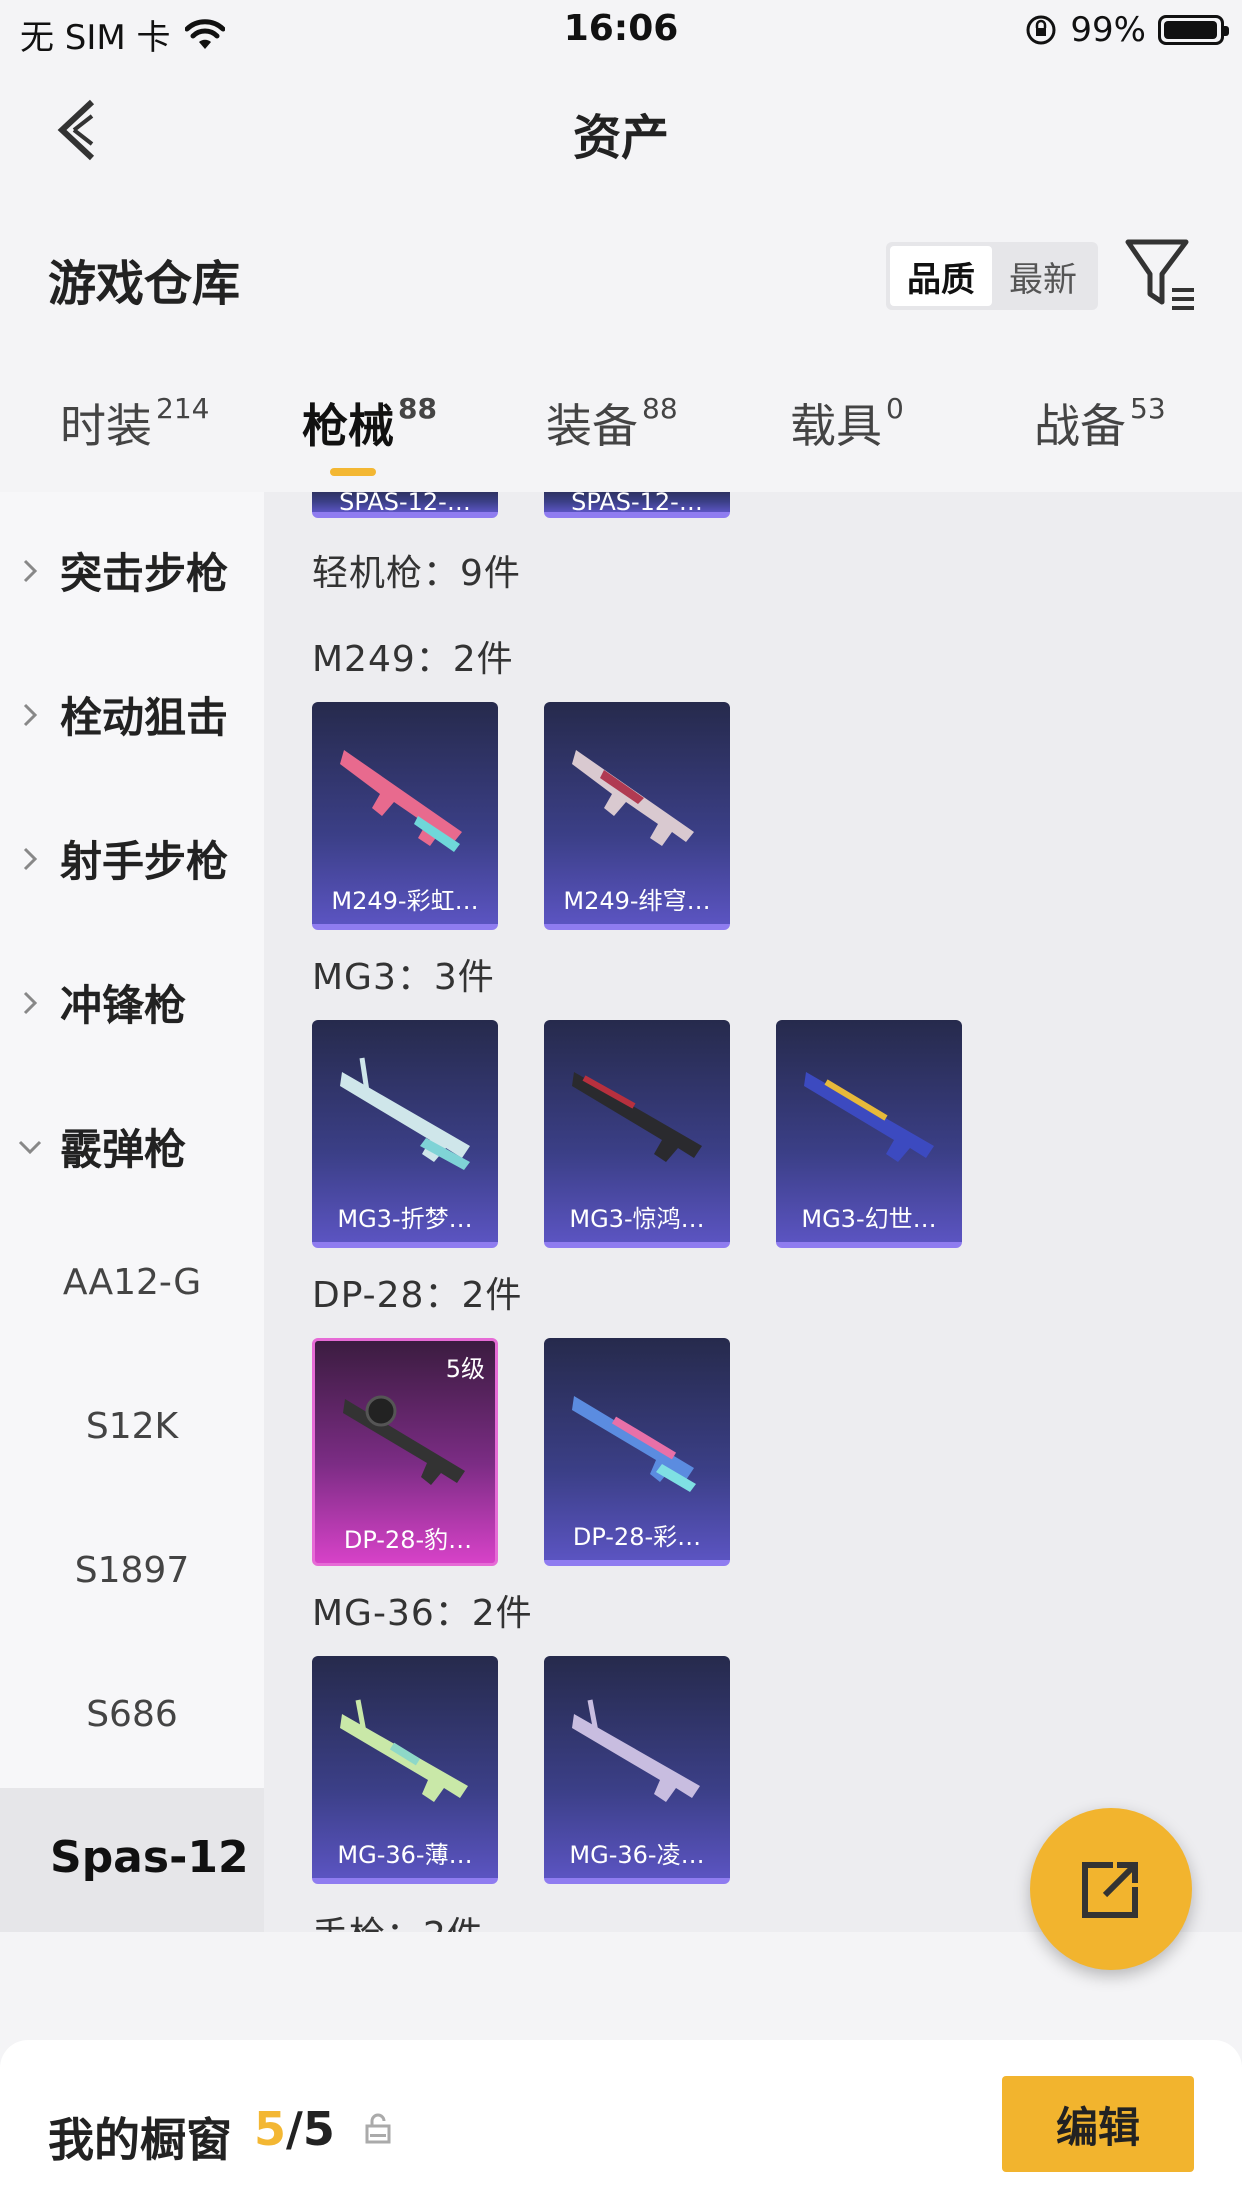 This screenshot has width=1242, height=2208. I want to click on filter-icon, so click(1159, 274).